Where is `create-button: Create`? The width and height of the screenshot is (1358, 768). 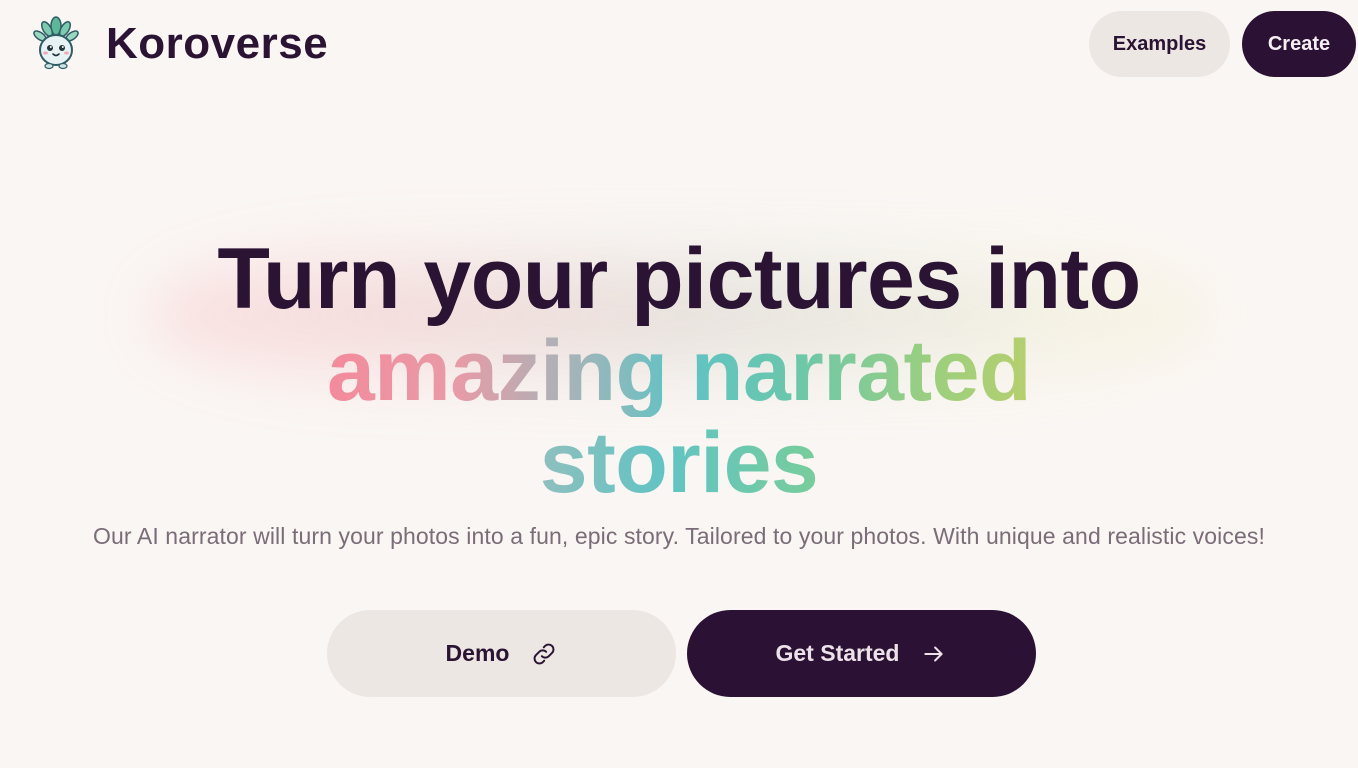
create-button: Create is located at coordinates (1299, 44).